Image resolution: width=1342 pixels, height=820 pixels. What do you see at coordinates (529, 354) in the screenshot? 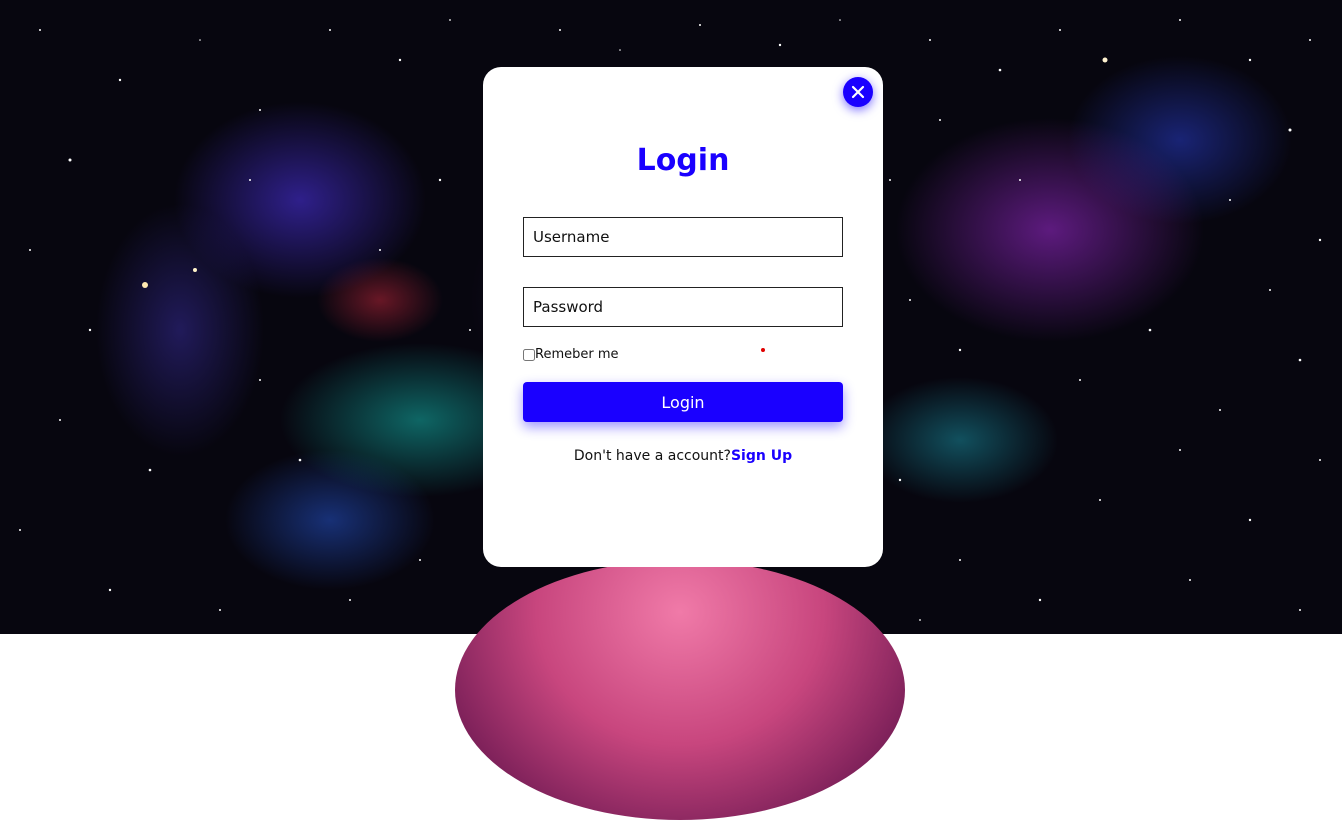
I see `remember-me-checkbox` at bounding box center [529, 354].